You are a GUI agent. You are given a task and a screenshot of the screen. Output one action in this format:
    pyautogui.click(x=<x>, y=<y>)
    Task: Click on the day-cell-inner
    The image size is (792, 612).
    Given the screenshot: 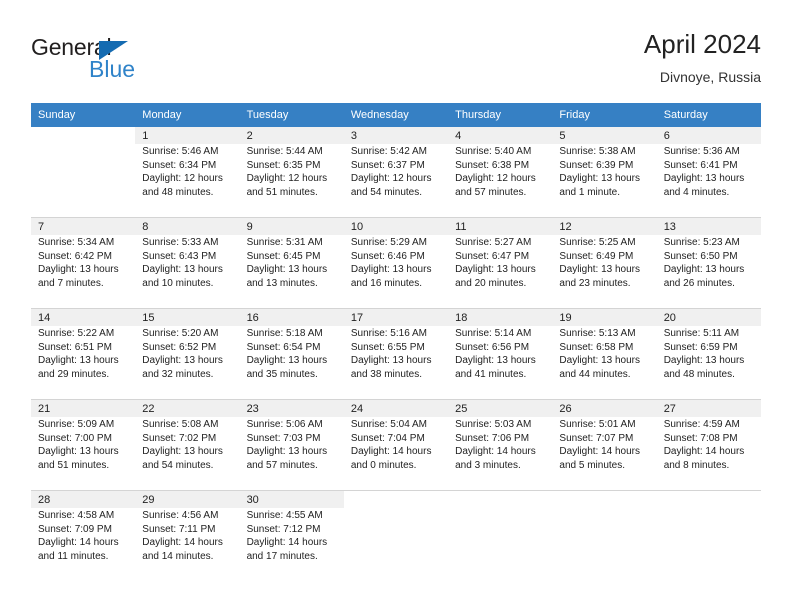 What is the action you would take?
    pyautogui.click(x=83, y=172)
    